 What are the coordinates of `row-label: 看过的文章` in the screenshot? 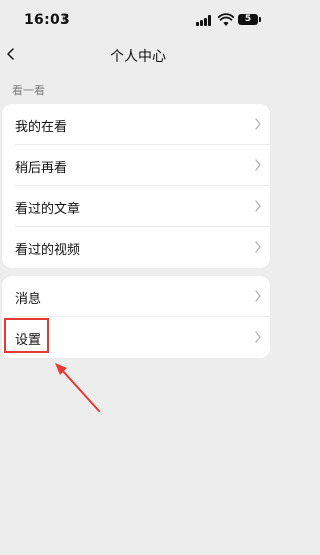 It's located at (48, 209).